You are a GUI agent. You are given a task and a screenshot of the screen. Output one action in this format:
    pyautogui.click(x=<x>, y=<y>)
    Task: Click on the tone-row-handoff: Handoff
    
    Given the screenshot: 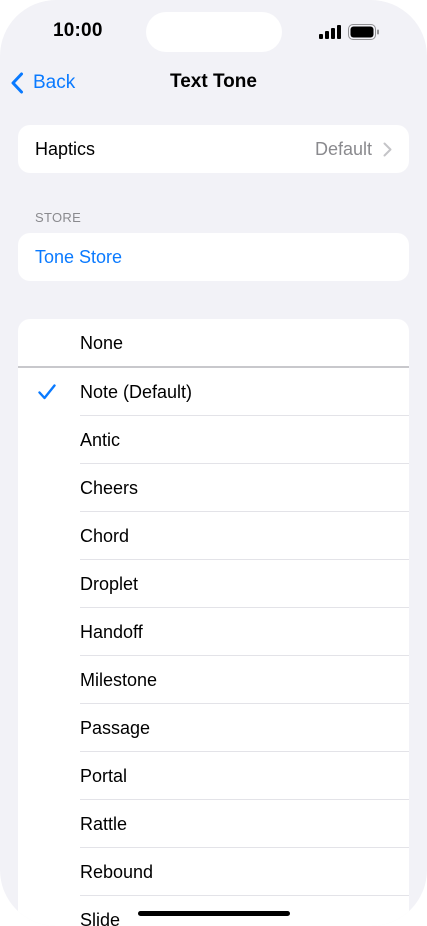 What is the action you would take?
    pyautogui.click(x=213, y=632)
    